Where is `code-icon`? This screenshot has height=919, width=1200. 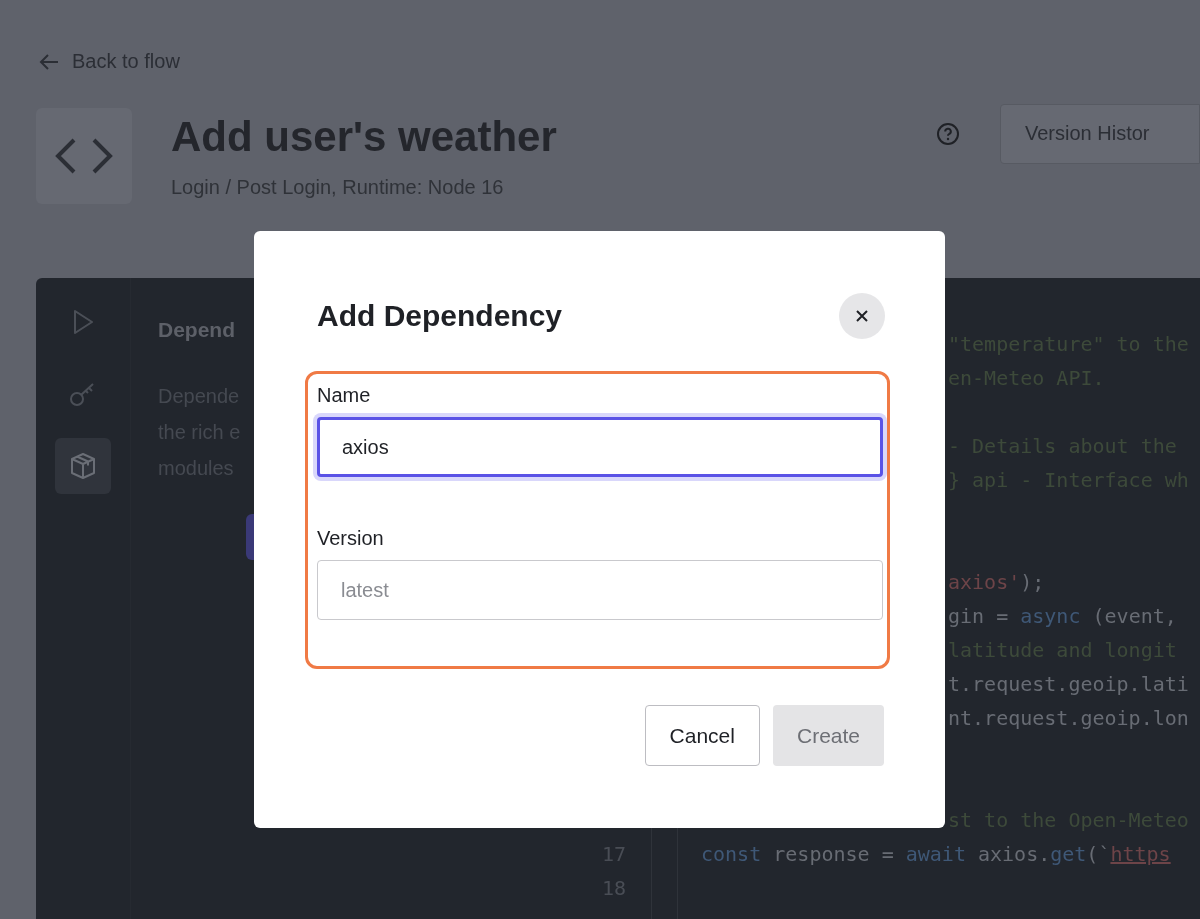
code-icon is located at coordinates (84, 155).